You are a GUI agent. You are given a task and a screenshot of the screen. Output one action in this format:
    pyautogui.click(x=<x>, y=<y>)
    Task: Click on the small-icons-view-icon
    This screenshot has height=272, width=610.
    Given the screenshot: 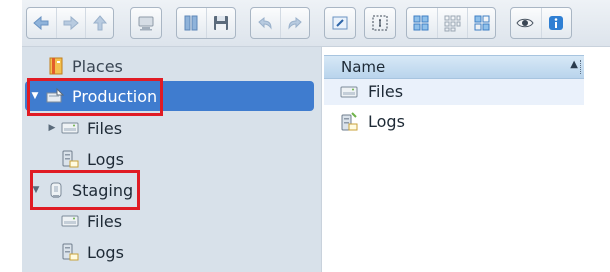 What is the action you would take?
    pyautogui.click(x=452, y=23)
    